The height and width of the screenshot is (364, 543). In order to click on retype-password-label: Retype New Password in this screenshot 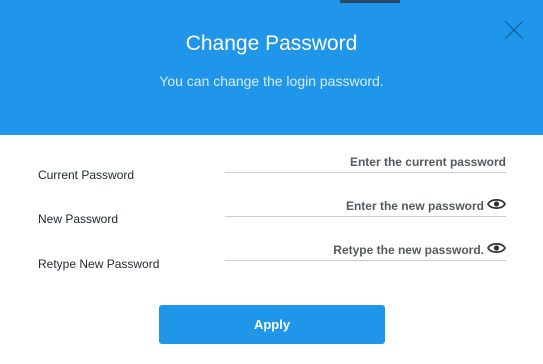, I will do `click(99, 264)`.